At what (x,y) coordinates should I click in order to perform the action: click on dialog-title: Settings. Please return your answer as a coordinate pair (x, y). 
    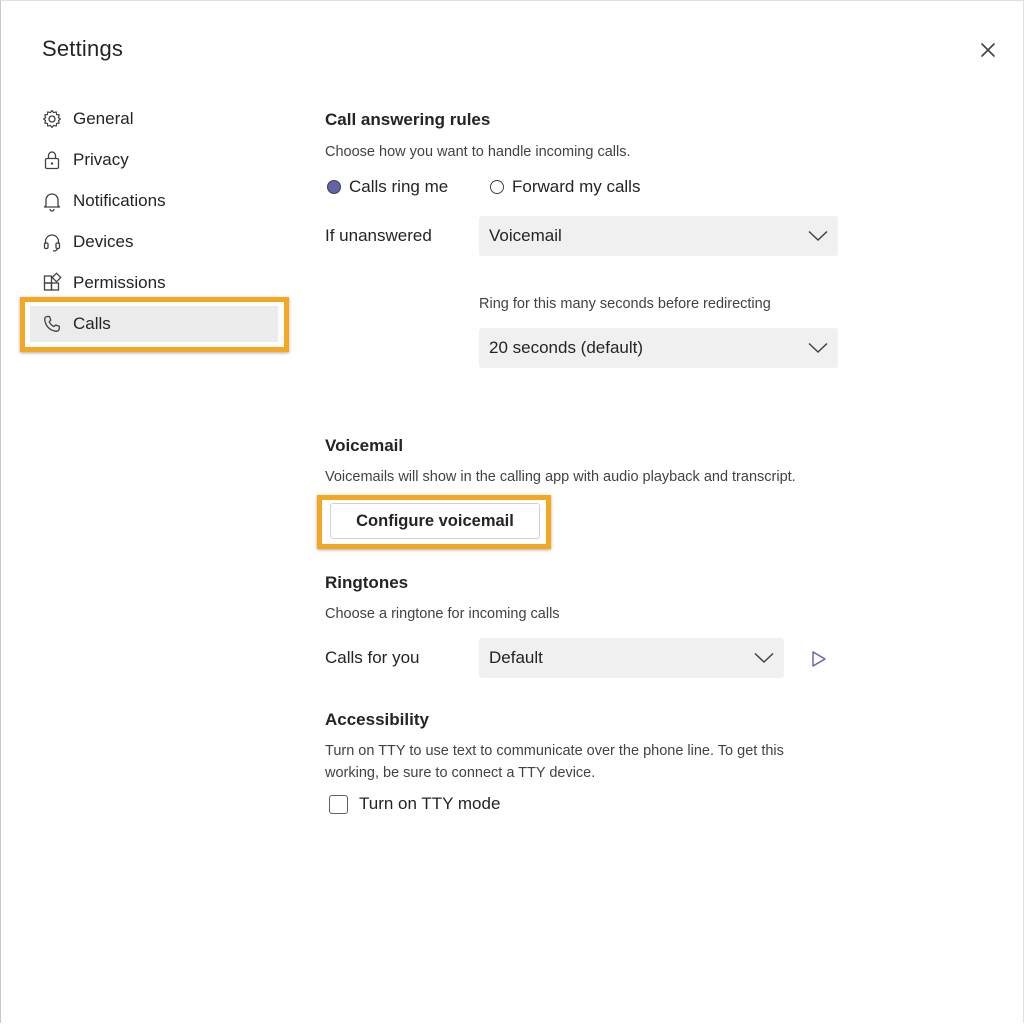
    Looking at the image, I should click on (83, 48).